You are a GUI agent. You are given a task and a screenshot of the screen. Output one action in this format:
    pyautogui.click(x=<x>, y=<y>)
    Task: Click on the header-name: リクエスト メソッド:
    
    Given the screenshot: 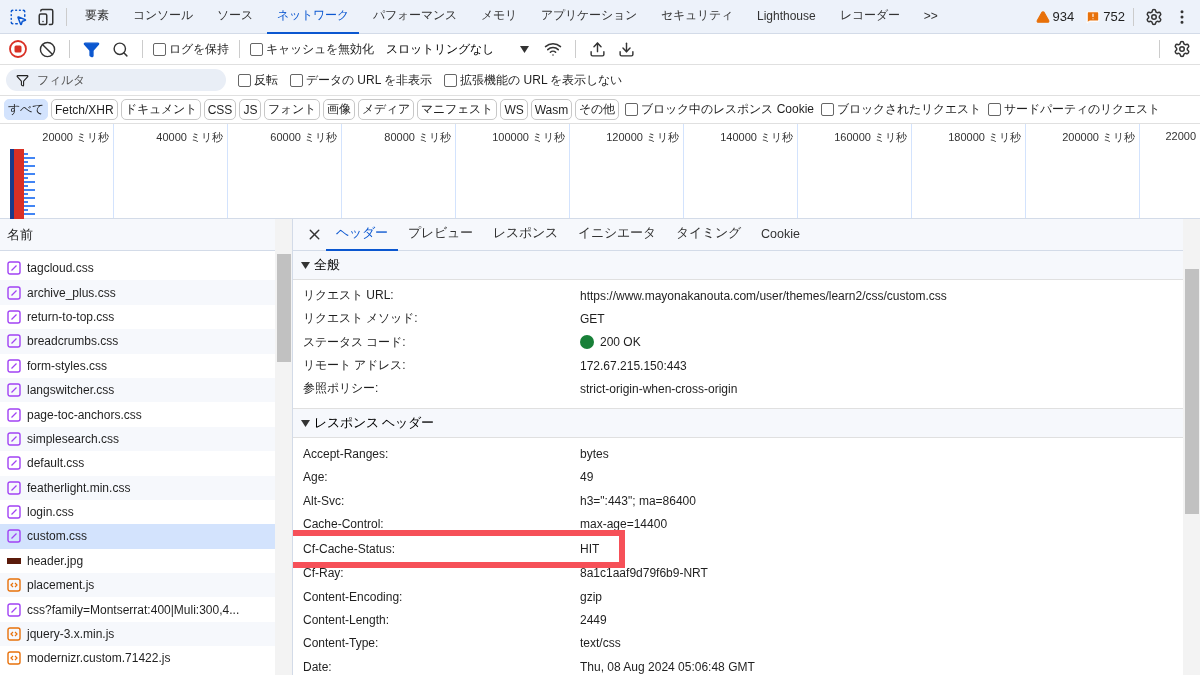 What is the action you would take?
    pyautogui.click(x=361, y=319)
    